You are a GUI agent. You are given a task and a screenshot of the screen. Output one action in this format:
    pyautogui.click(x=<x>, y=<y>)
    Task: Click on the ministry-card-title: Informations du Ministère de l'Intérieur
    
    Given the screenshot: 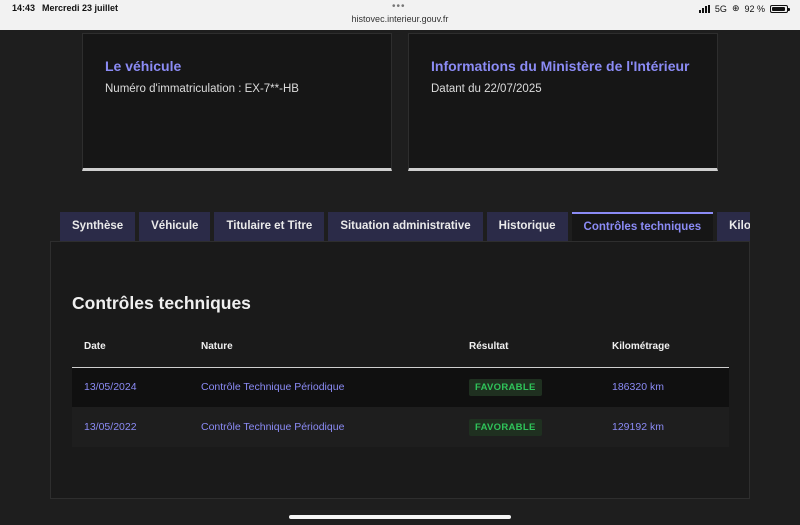 What is the action you would take?
    pyautogui.click(x=560, y=66)
    